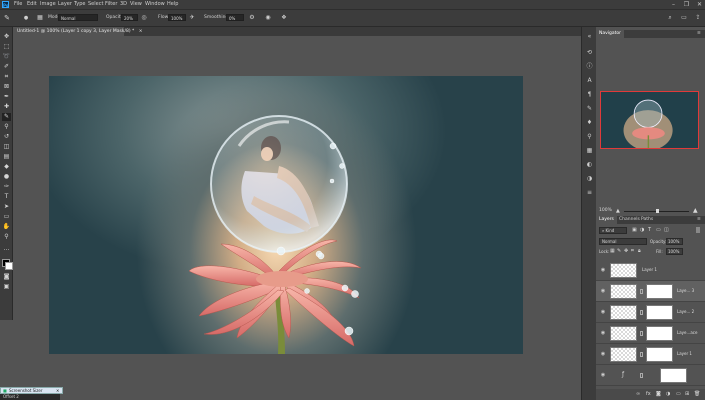 The width and height of the screenshot is (705, 400). Describe the element at coordinates (632, 251) in the screenshot. I see `lock-artboard-icon: ⌗` at that location.